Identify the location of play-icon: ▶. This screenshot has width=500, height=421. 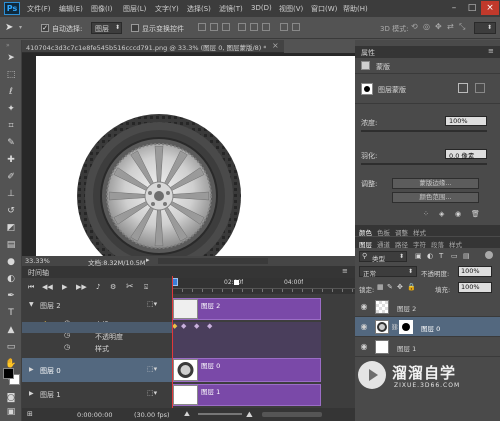
(64, 287).